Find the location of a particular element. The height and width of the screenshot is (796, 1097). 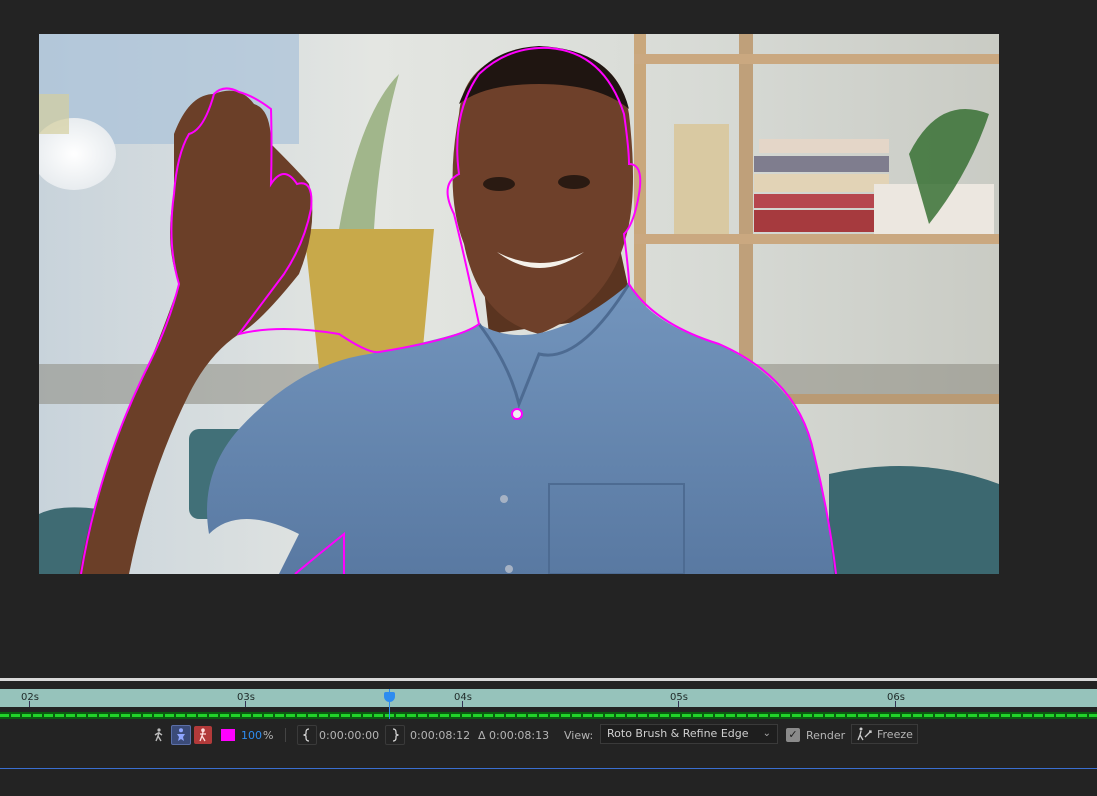

figure-icon is located at coordinates (181, 735).